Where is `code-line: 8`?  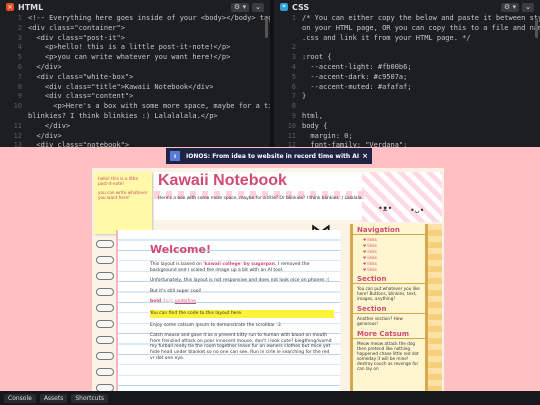 code-line: 8 is located at coordinates (407, 107).